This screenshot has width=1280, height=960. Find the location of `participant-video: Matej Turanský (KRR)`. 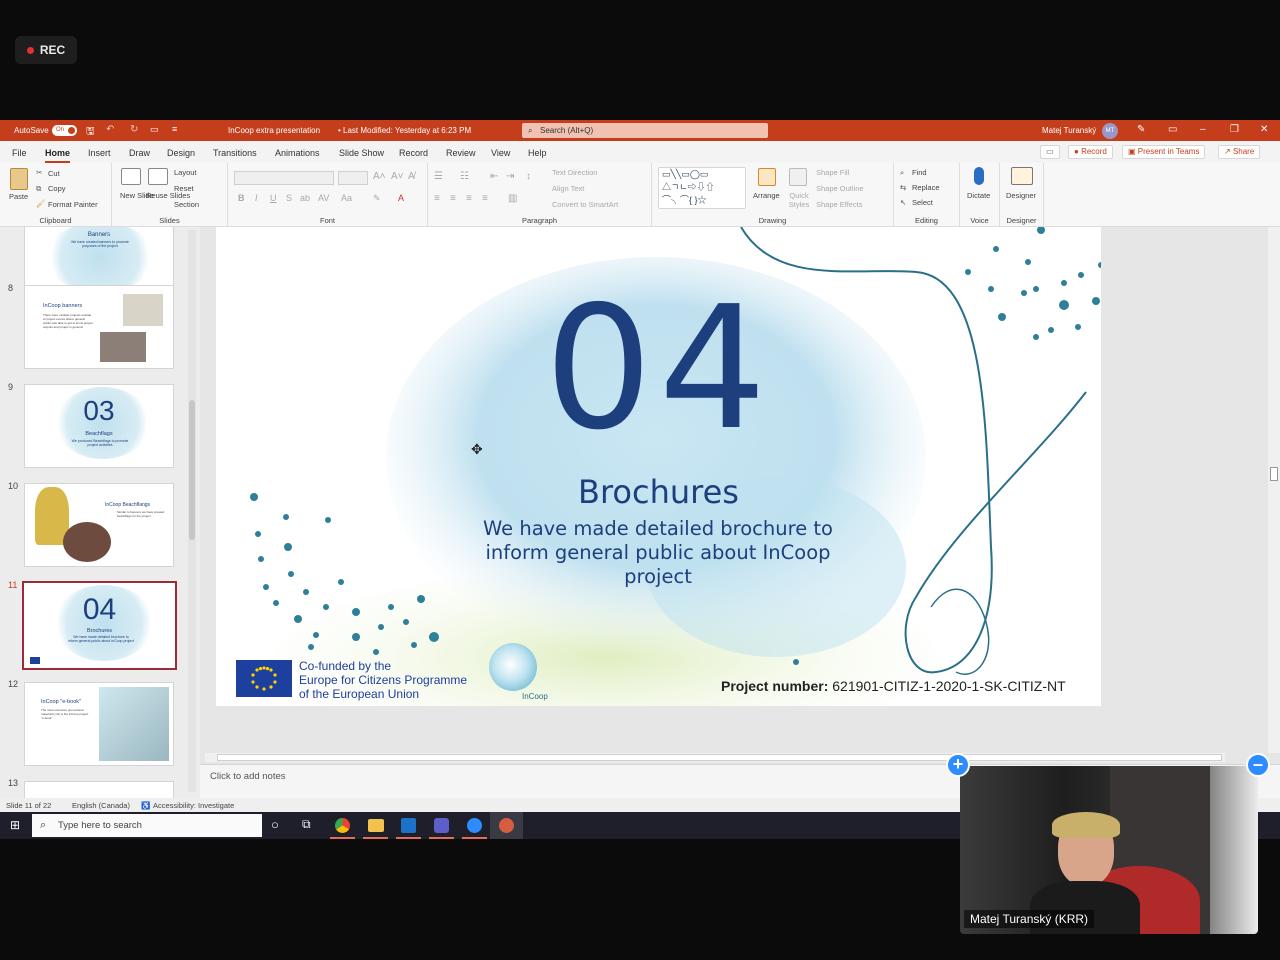

participant-video: Matej Turanský (KRR) is located at coordinates (1109, 850).